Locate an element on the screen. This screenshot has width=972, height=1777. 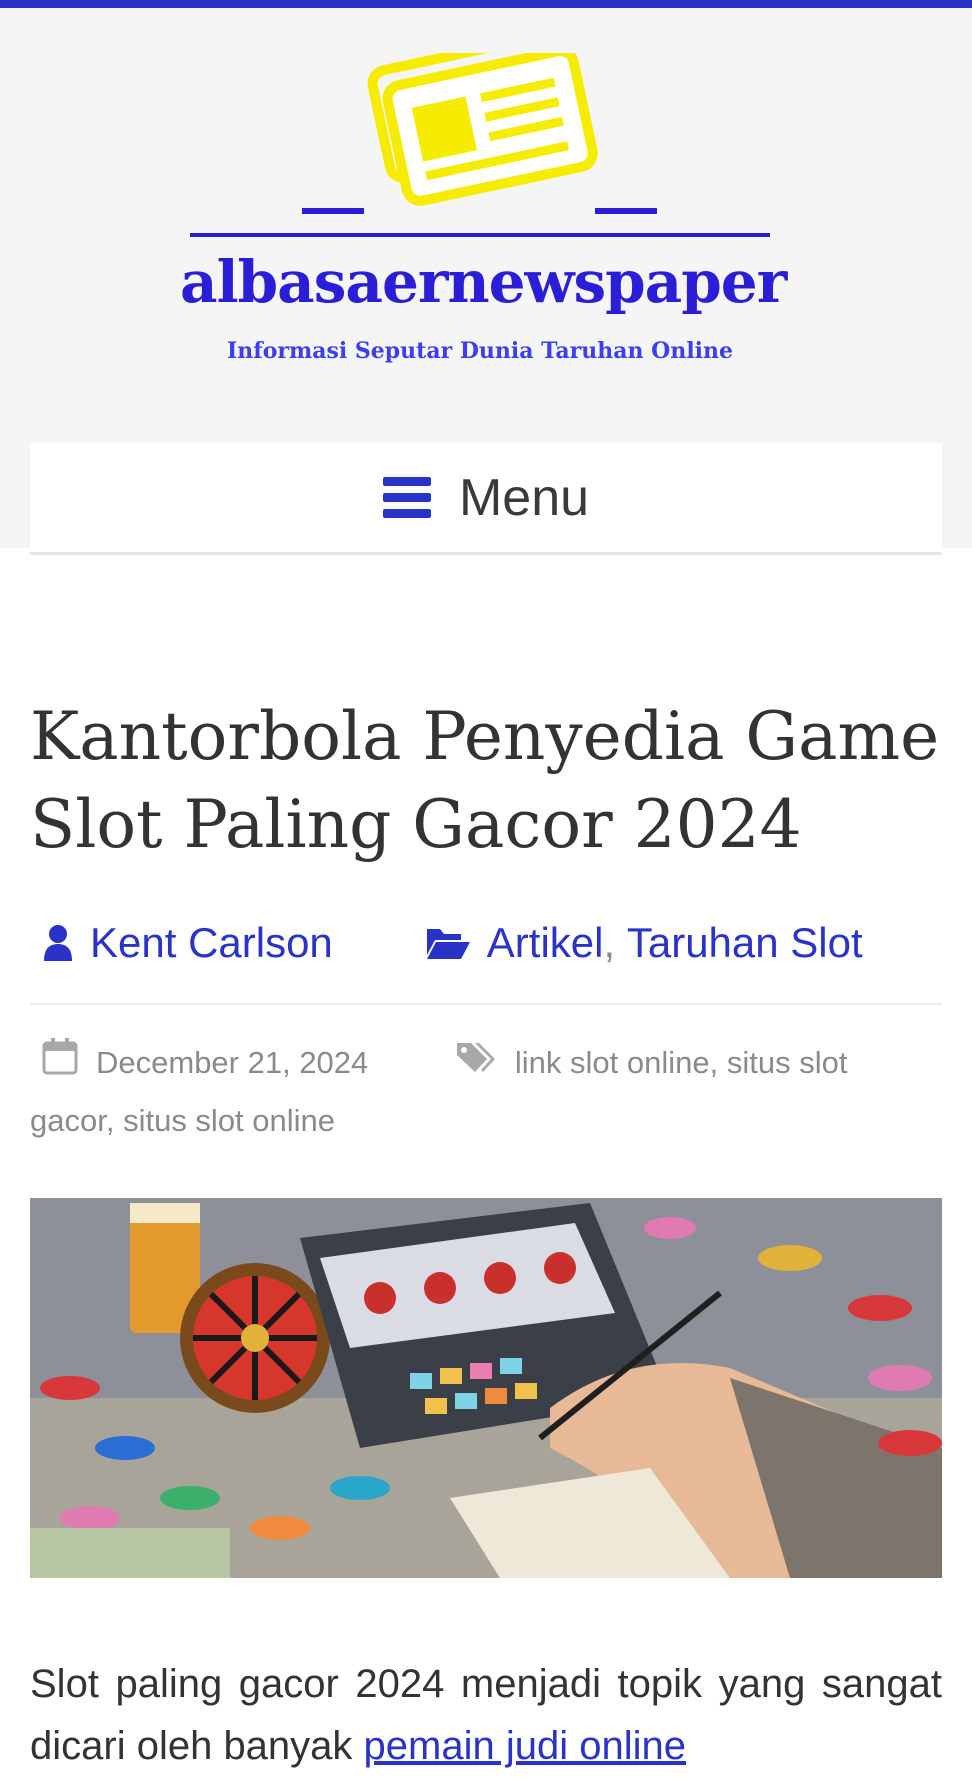
post-categories: Artikel, Taruhan Slot is located at coordinates (644, 943).